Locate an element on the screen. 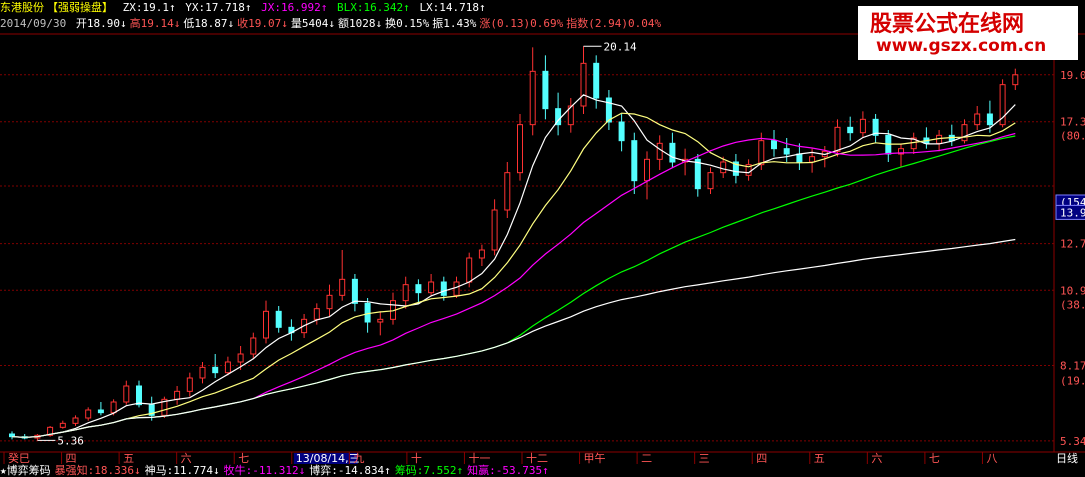 This screenshot has height=477, width=1085. time-axis-label-15: 六 is located at coordinates (876, 458).